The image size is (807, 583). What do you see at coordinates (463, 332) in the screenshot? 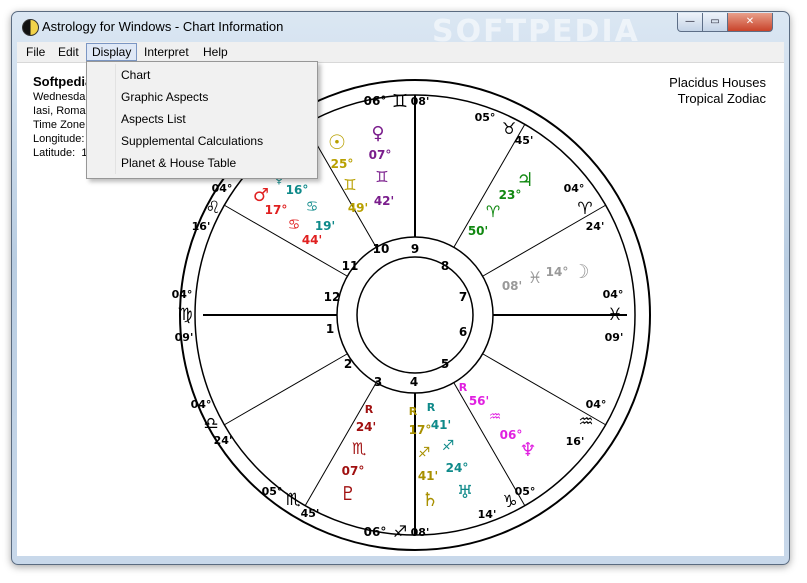
I see `house-number-6: 6` at bounding box center [463, 332].